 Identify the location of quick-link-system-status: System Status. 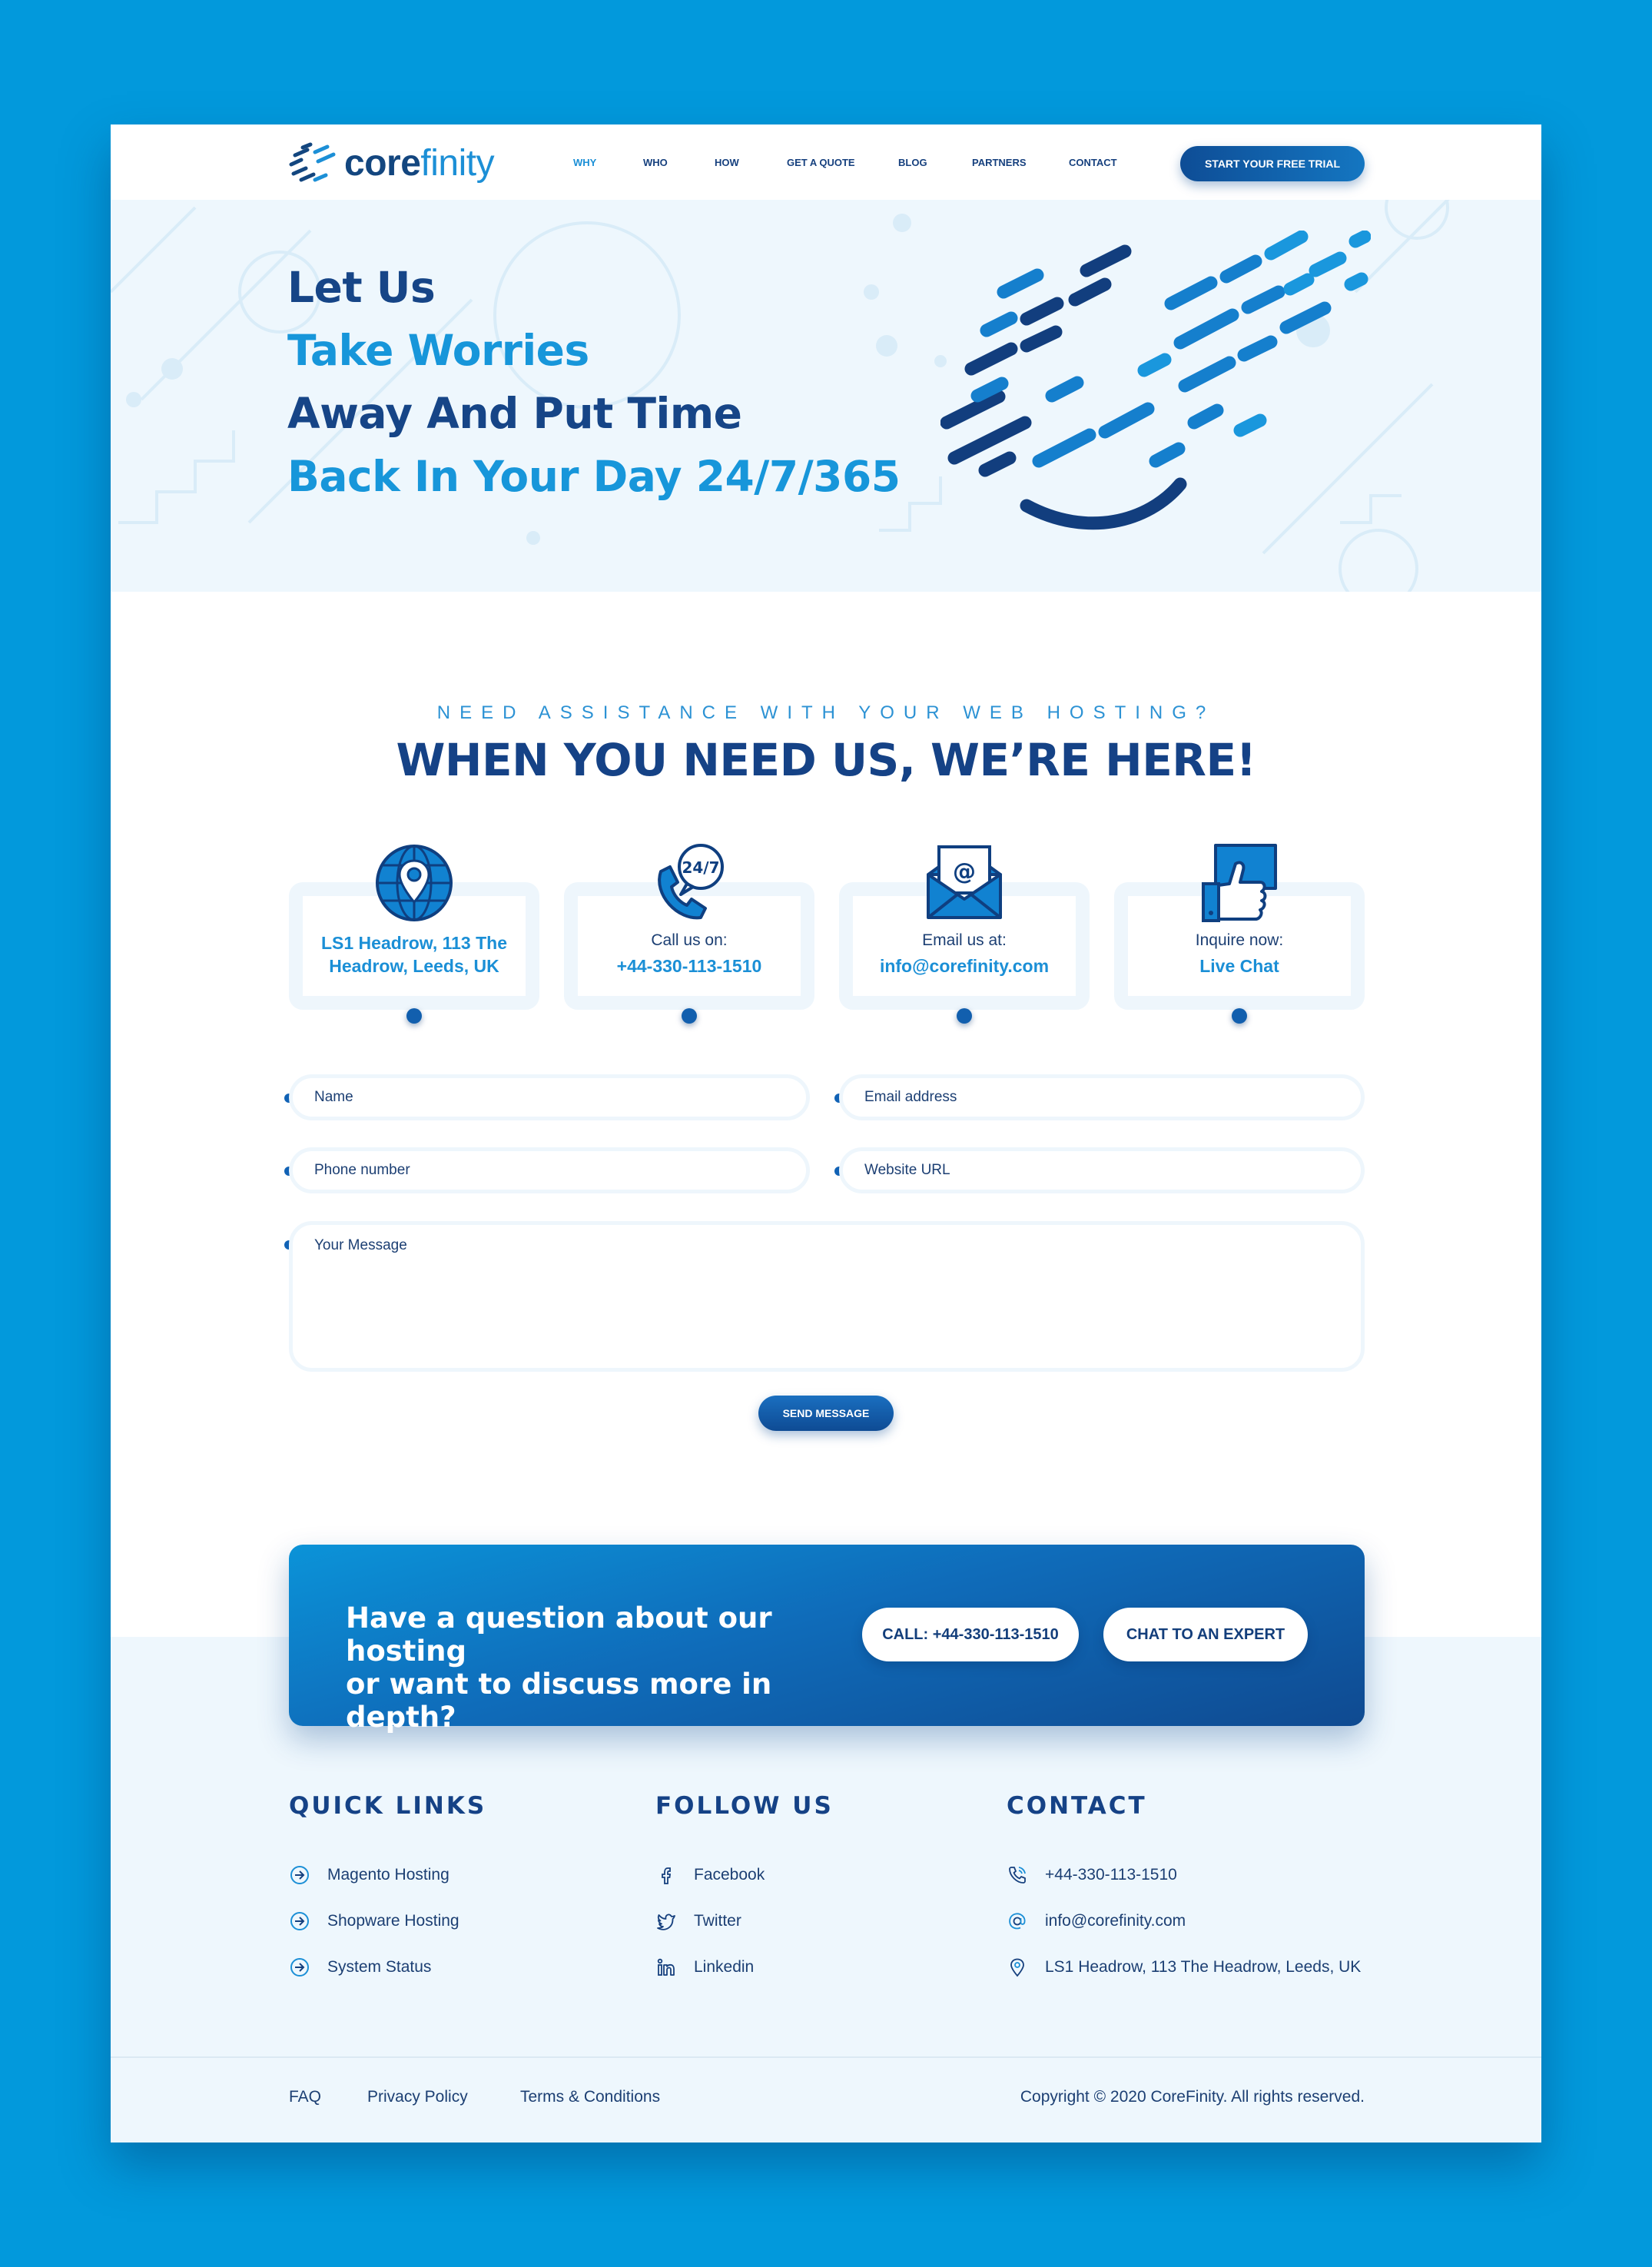
(360, 1967).